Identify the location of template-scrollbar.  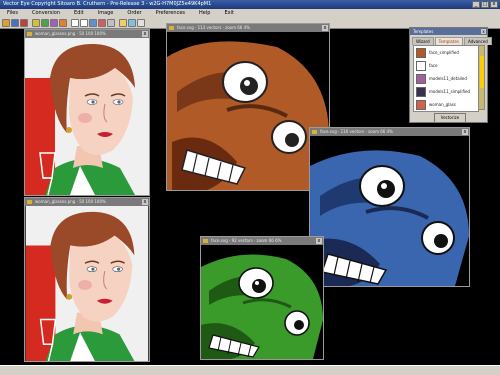
(481, 77).